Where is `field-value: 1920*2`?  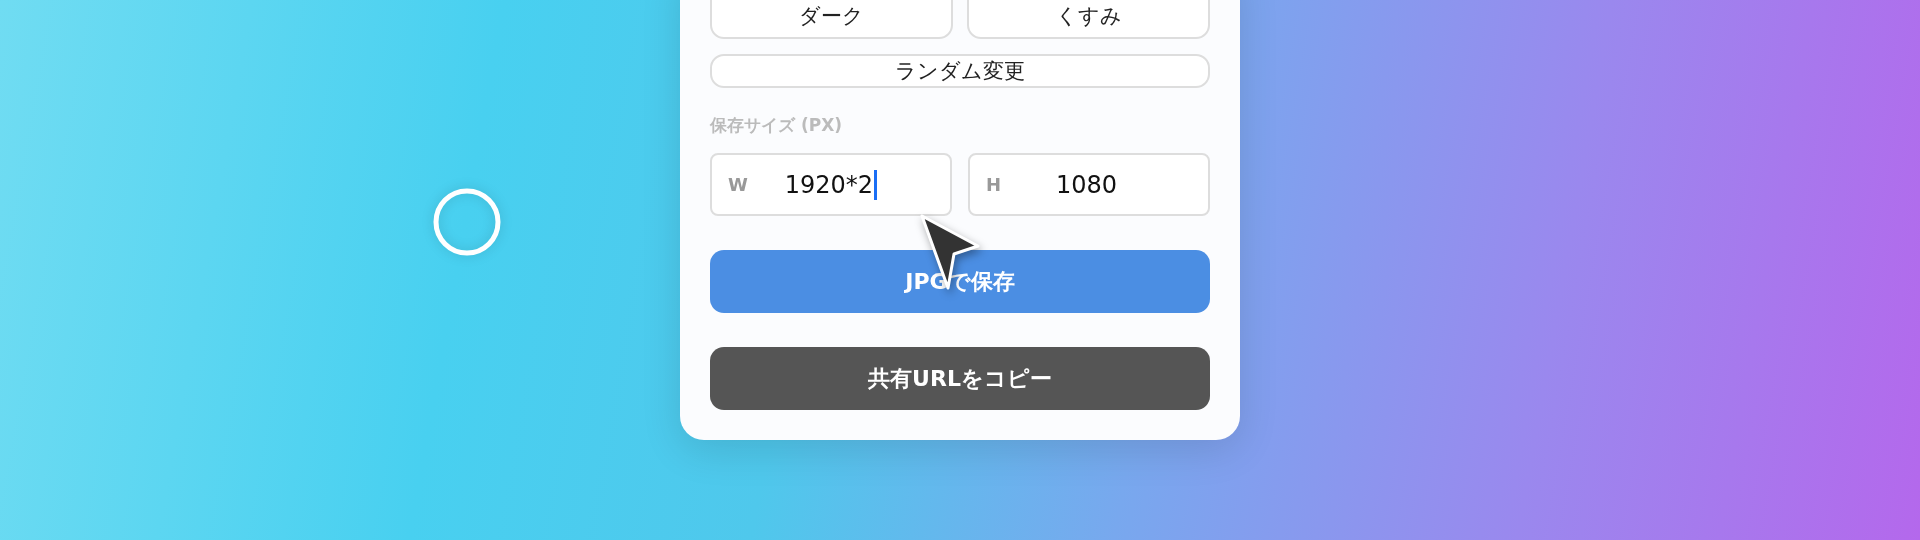
field-value: 1920*2 is located at coordinates (829, 184).